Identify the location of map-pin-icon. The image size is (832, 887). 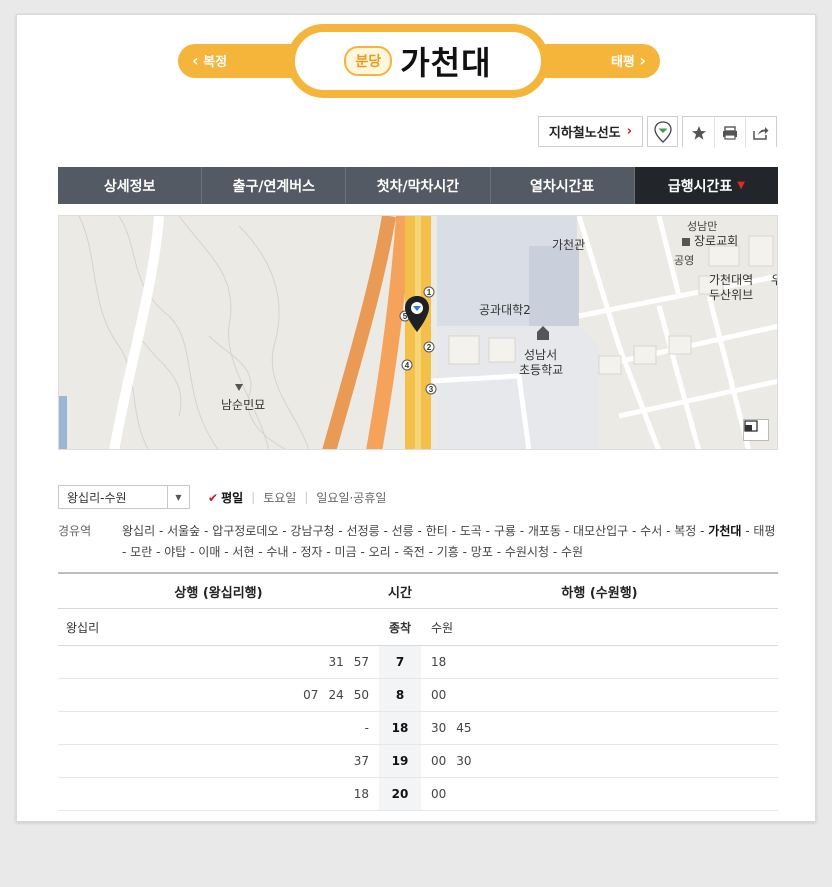
(662, 131).